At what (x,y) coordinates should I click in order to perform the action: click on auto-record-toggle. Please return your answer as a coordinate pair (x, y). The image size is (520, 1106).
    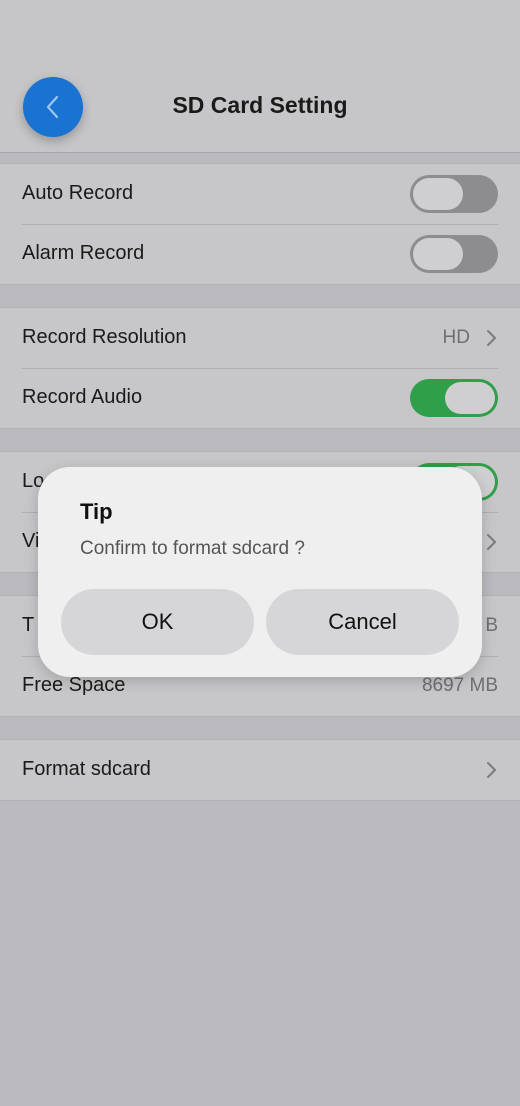
    Looking at the image, I should click on (454, 194).